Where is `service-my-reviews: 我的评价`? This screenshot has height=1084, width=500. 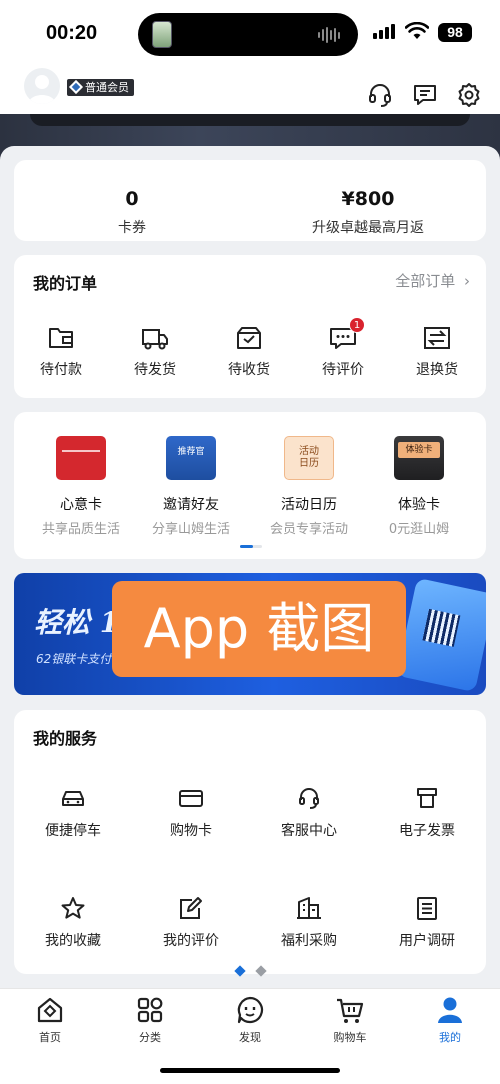 service-my-reviews: 我的评价 is located at coordinates (191, 923).